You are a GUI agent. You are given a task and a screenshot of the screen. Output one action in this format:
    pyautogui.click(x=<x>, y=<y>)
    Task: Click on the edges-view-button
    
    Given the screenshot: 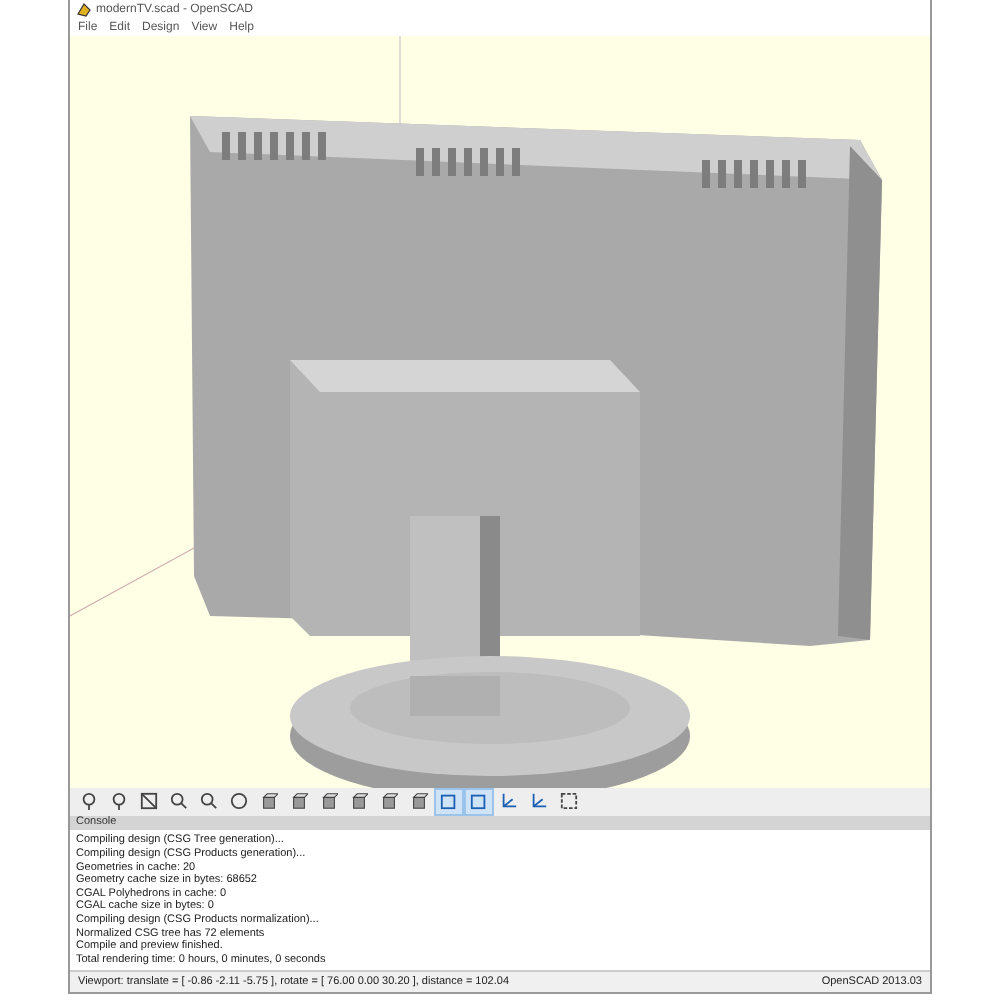 What is the action you would take?
    pyautogui.click(x=569, y=801)
    